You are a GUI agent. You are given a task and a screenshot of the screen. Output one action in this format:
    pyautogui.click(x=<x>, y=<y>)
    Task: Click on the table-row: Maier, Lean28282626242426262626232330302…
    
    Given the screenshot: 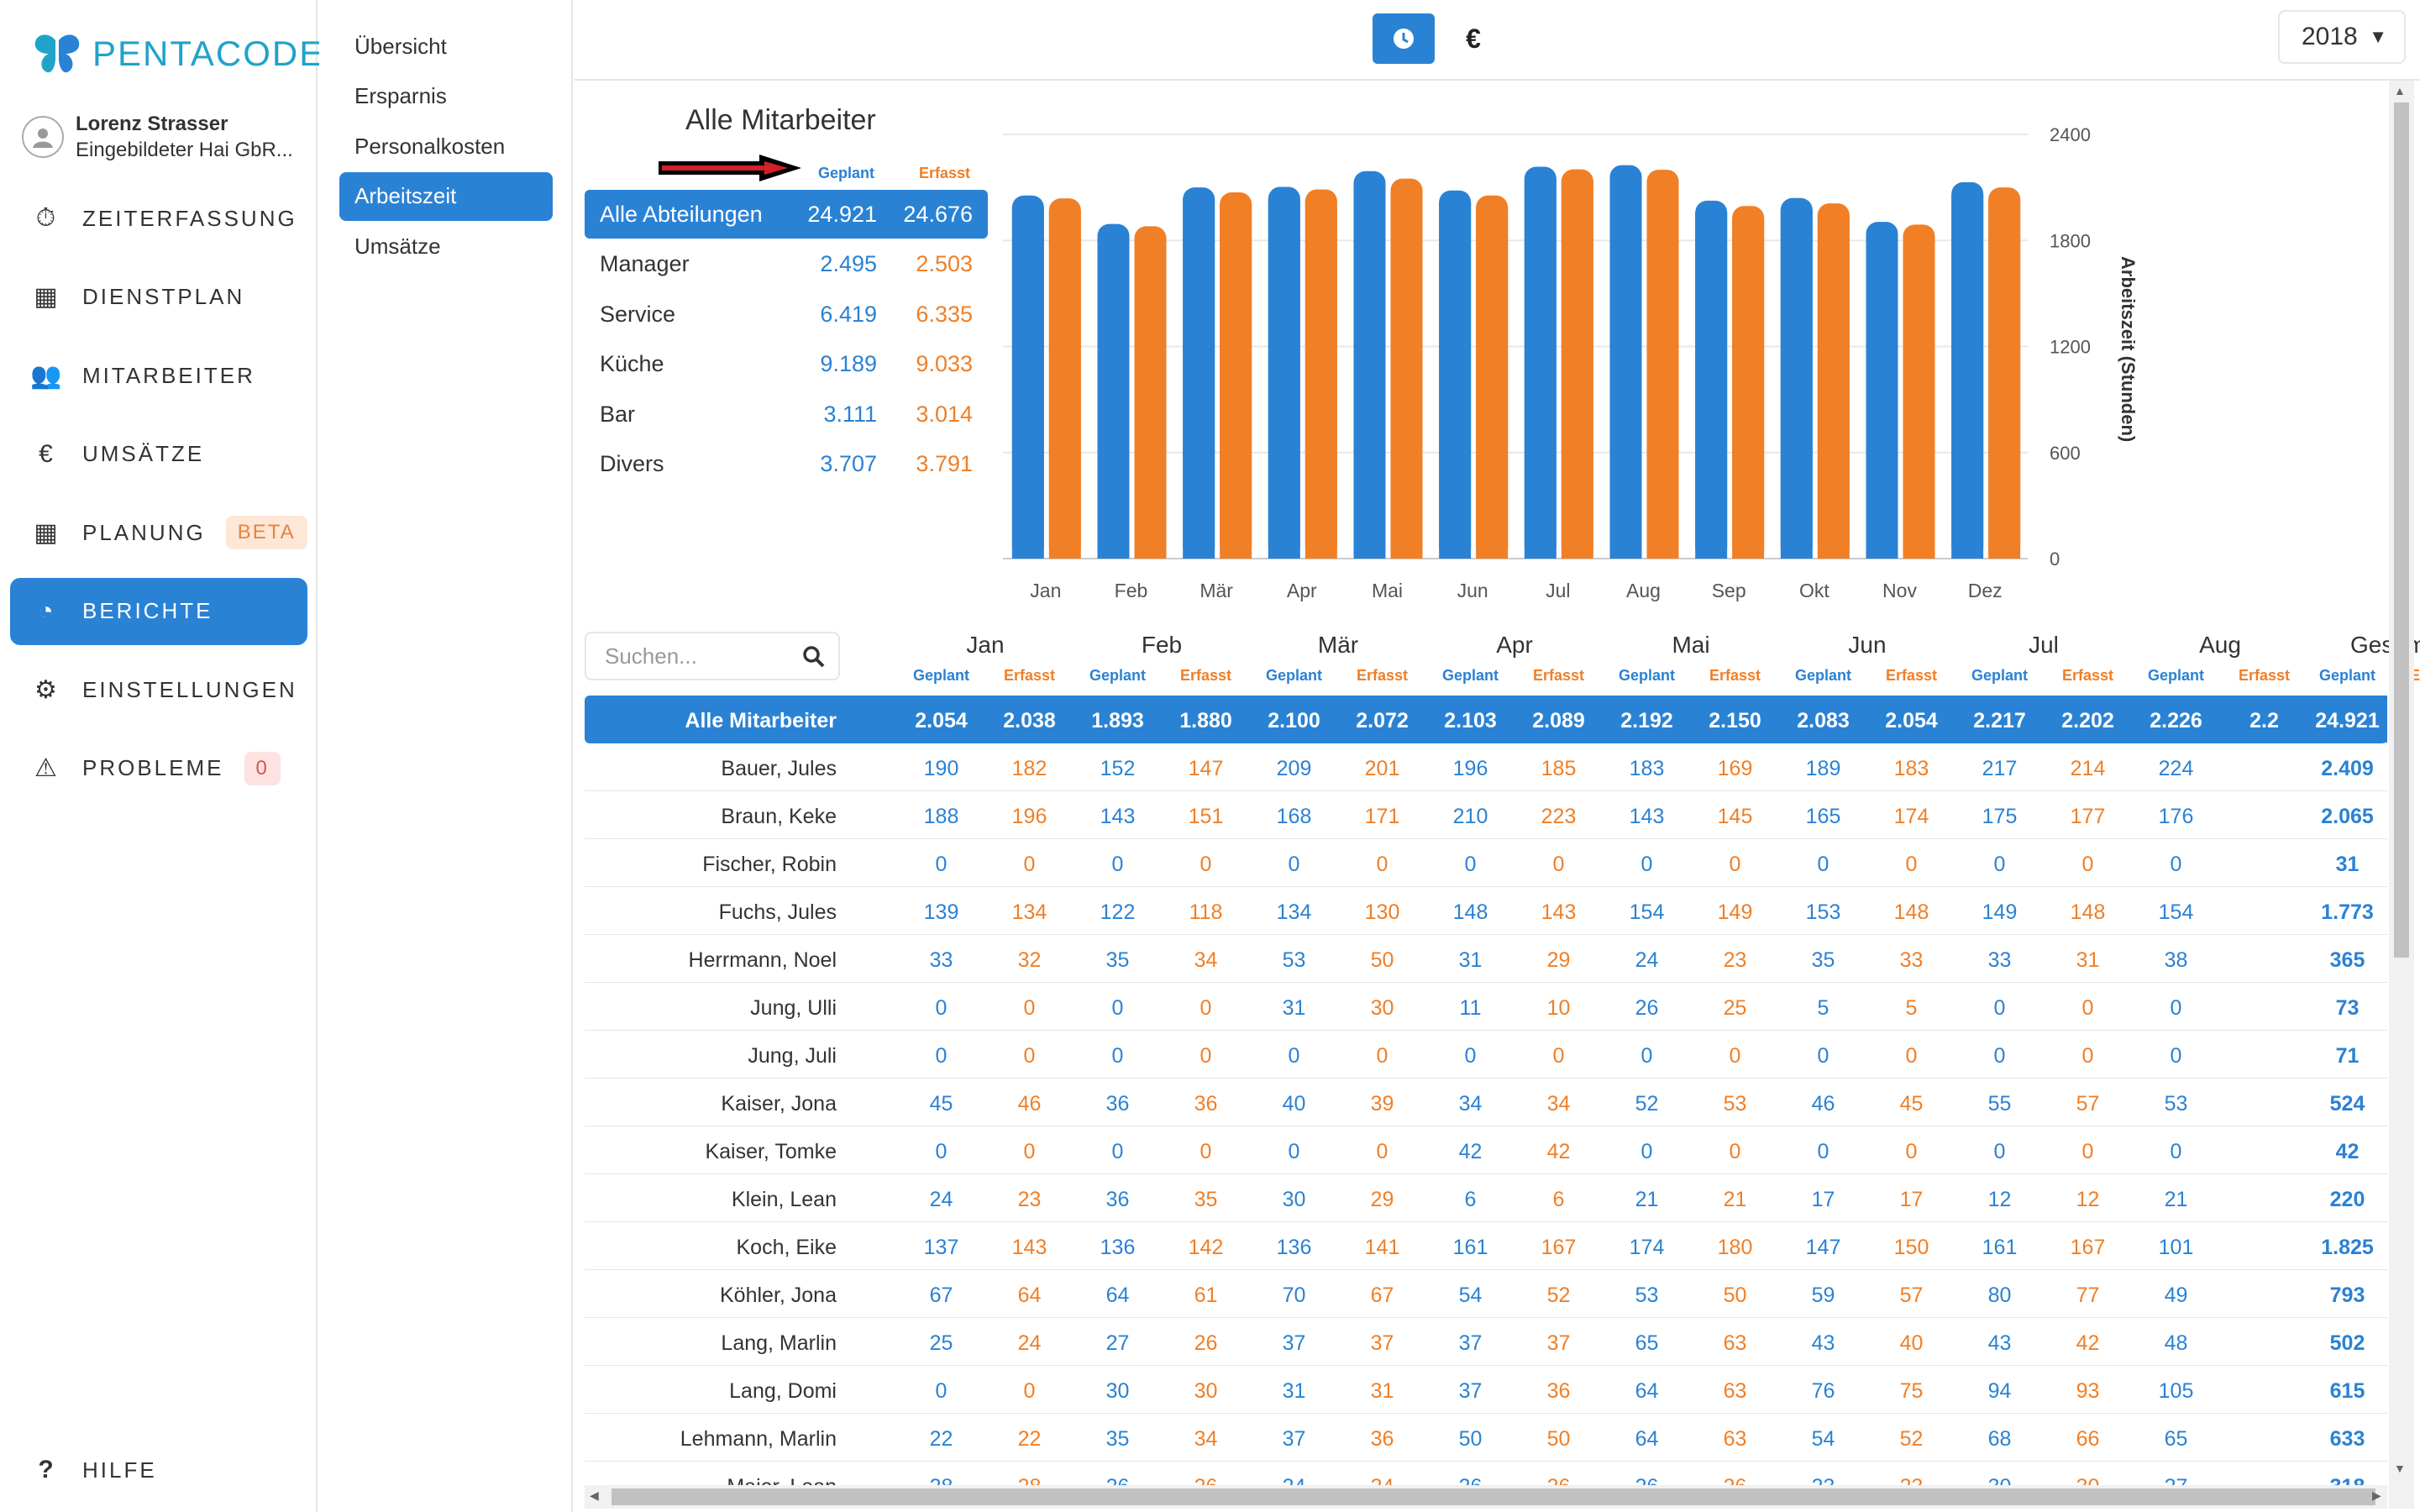 What is the action you would take?
    pyautogui.click(x=1486, y=1473)
    